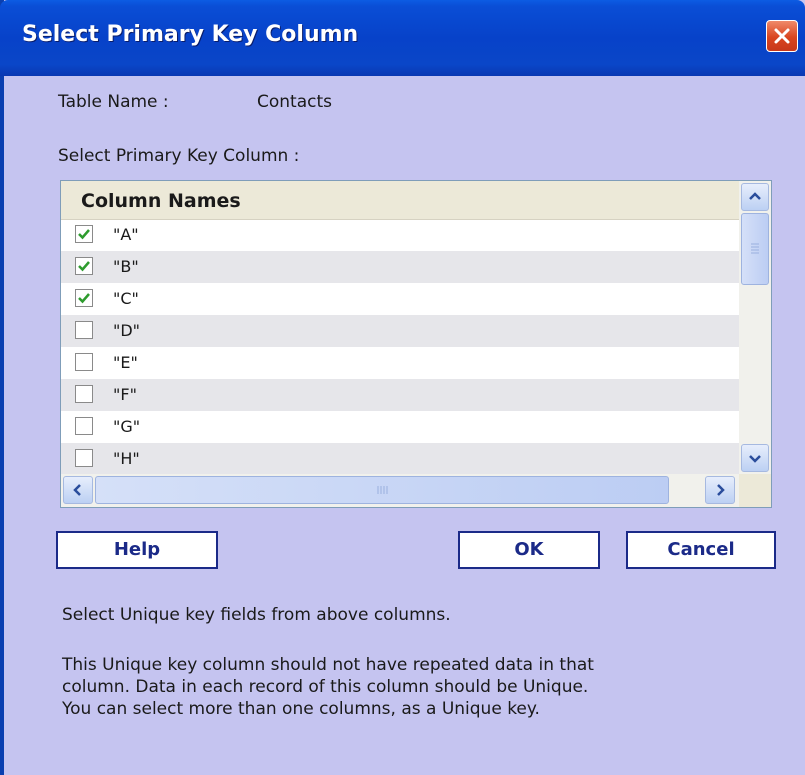 The image size is (805, 775). Describe the element at coordinates (126, 298) in the screenshot. I see `column-name-label: "C"` at that location.